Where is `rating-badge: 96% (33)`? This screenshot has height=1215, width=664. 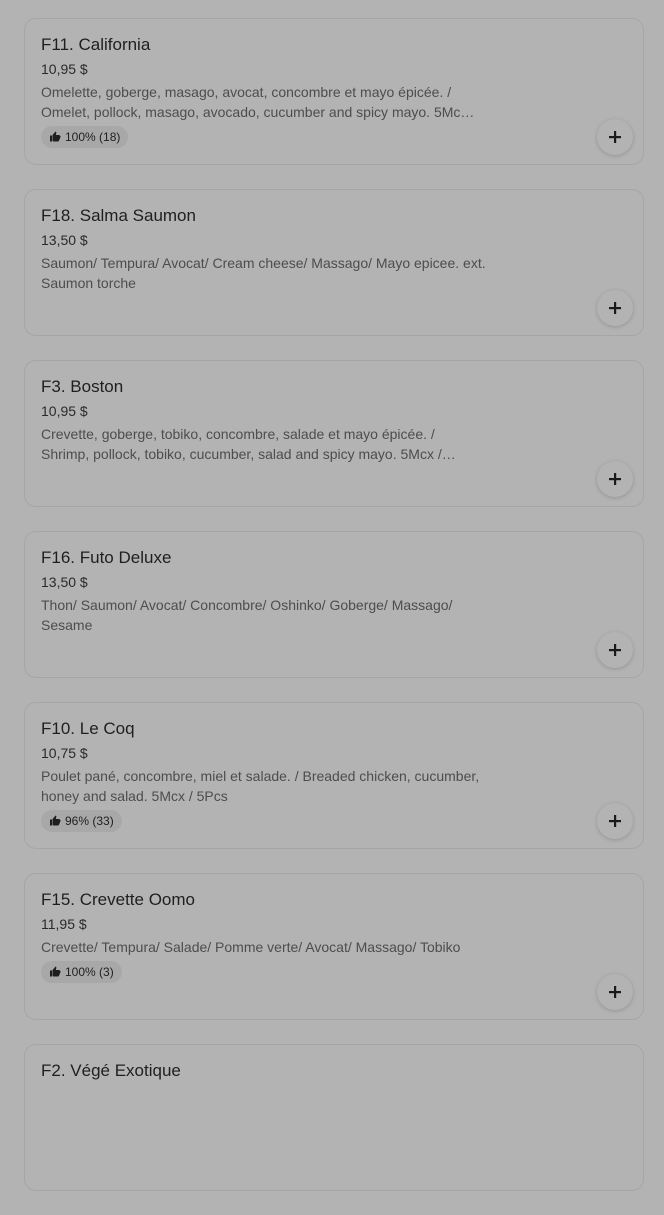
rating-badge: 96% (33) is located at coordinates (81, 821).